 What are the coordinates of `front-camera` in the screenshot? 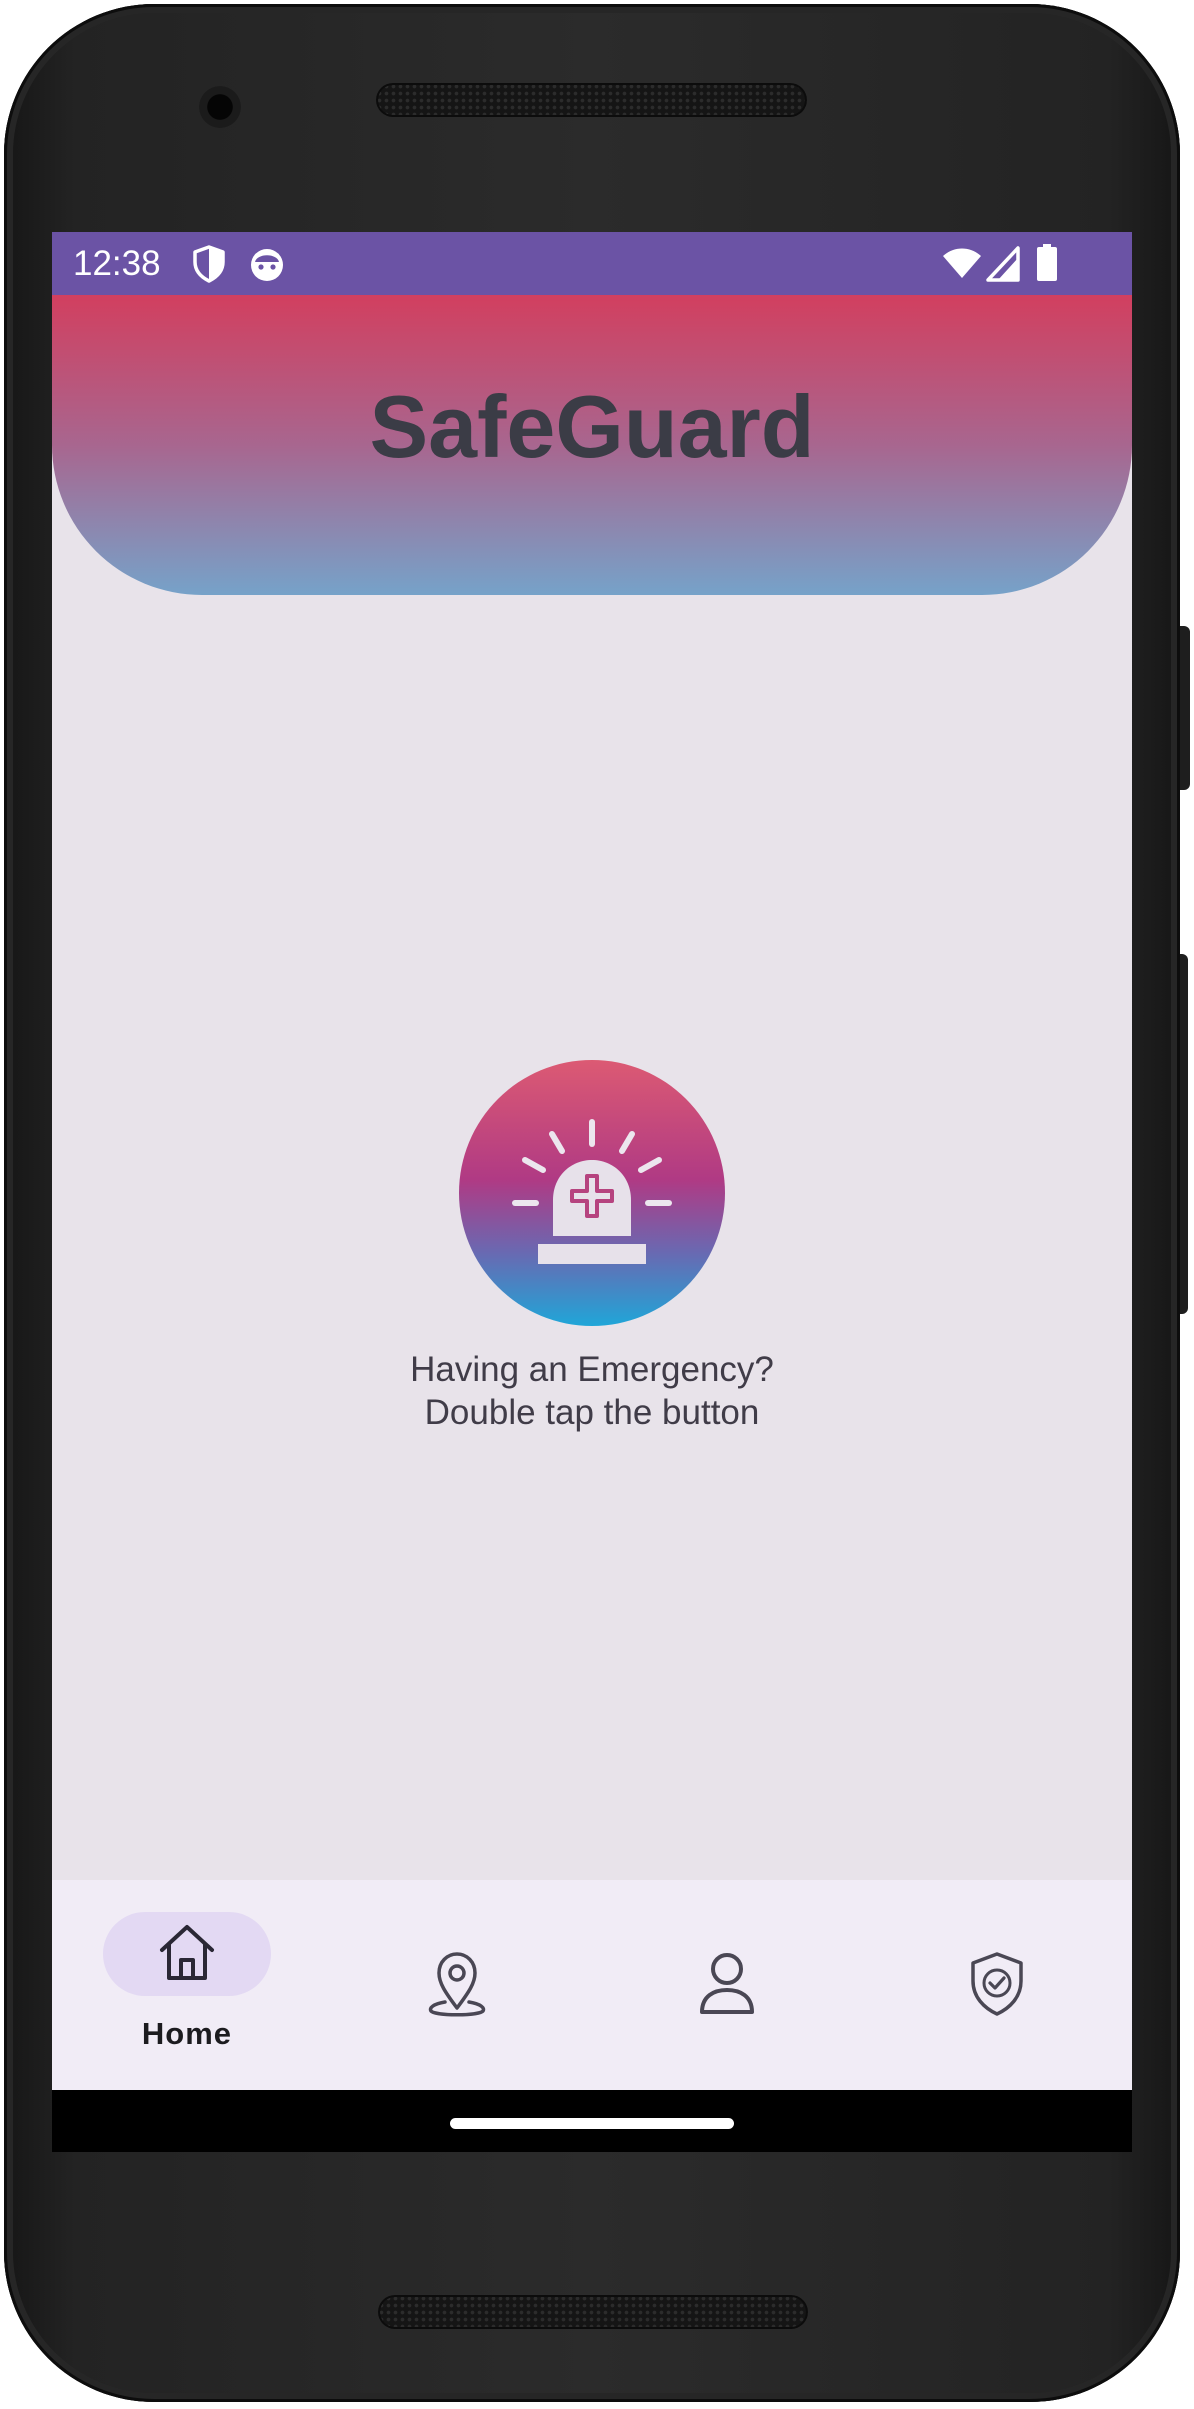 It's located at (220, 107).